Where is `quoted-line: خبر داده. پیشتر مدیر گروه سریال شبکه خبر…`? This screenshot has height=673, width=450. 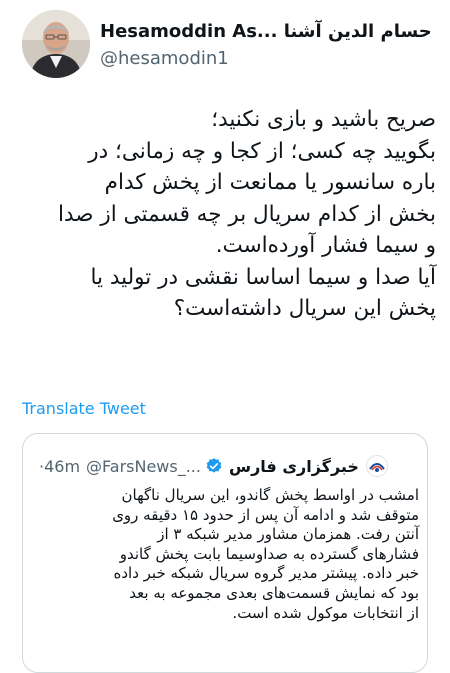 quoted-line: خبر داده. پیشتر مدیر گروه سریال شبکه خبر… is located at coordinates (266, 573).